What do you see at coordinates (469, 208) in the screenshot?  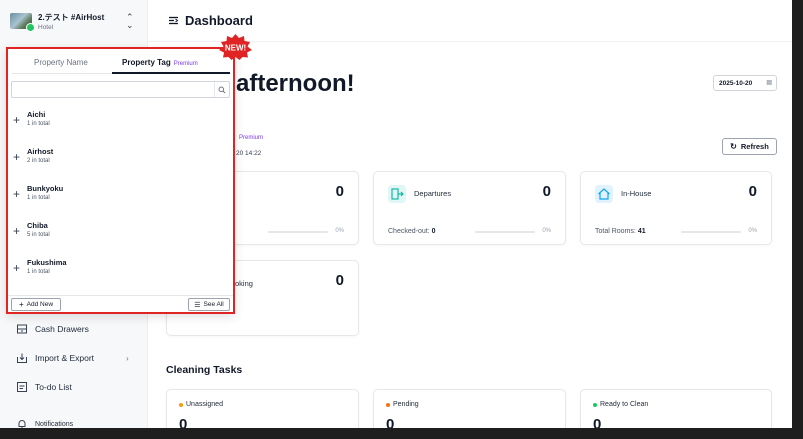 I see `departures-card: Departures 0 Checked-out: 0 0%` at bounding box center [469, 208].